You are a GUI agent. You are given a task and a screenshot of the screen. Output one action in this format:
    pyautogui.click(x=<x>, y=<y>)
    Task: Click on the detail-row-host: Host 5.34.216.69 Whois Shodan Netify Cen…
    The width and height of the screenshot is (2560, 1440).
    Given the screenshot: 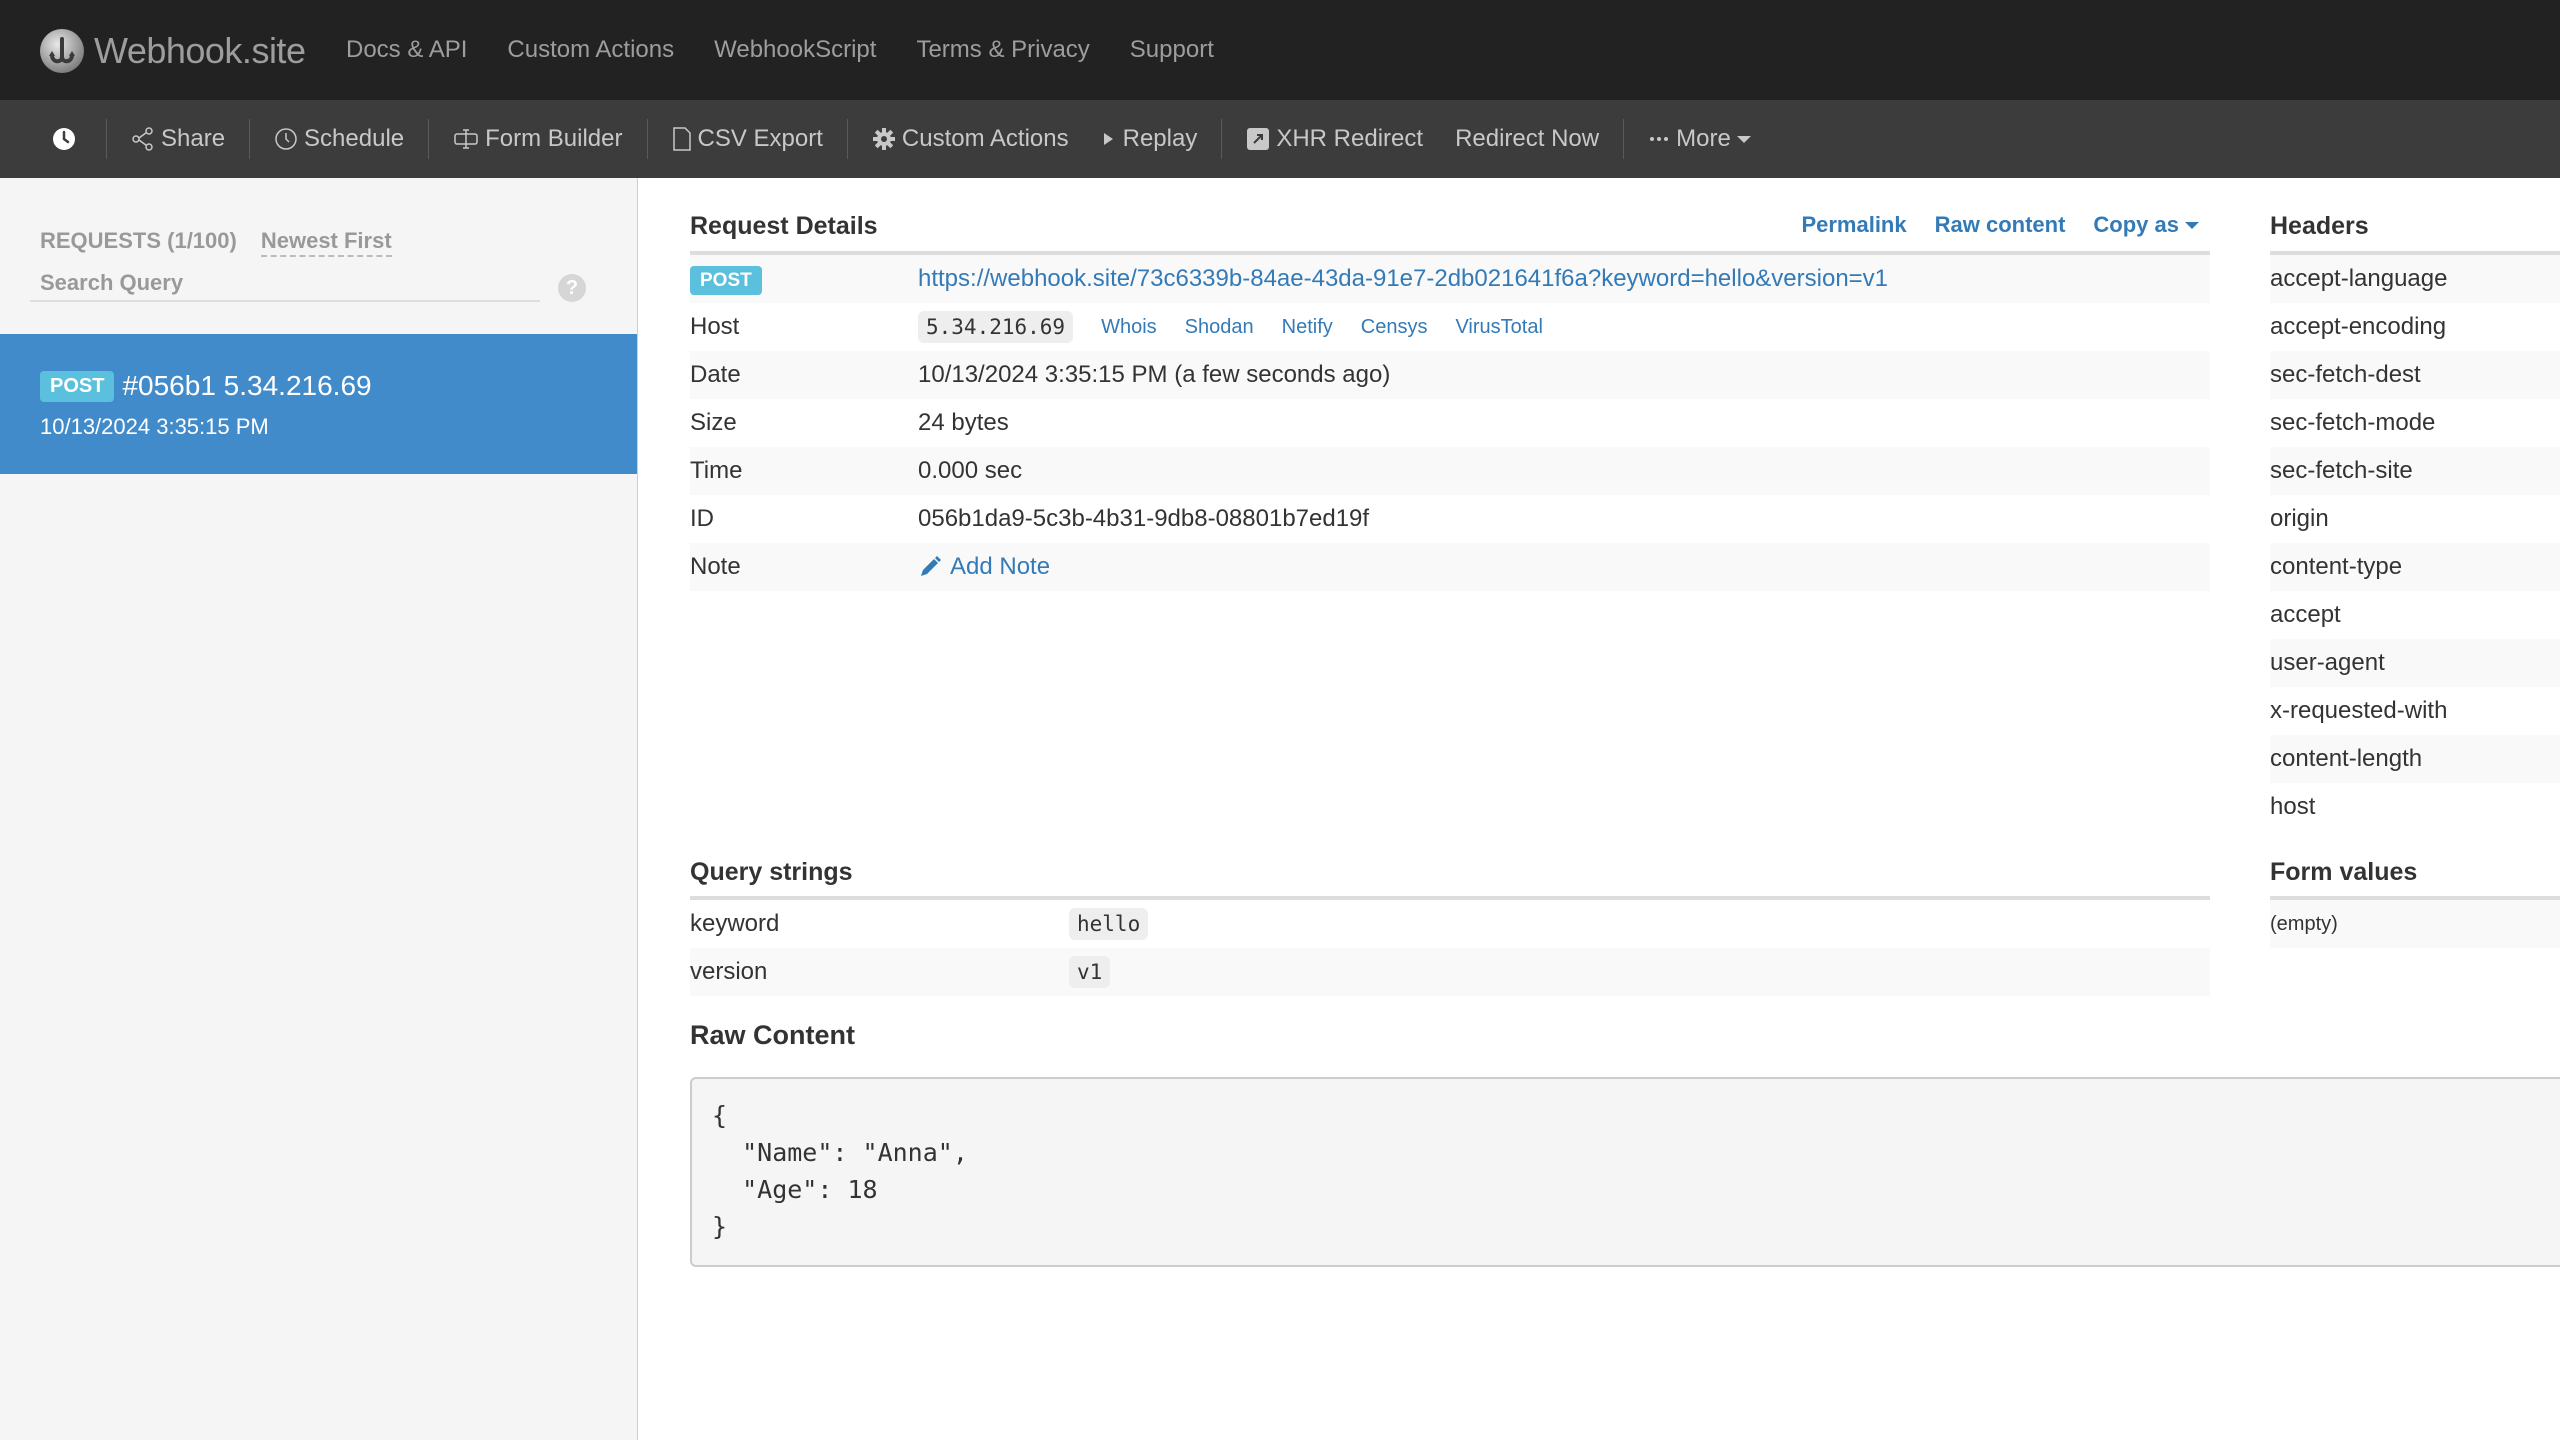 What is the action you would take?
    pyautogui.click(x=1450, y=327)
    